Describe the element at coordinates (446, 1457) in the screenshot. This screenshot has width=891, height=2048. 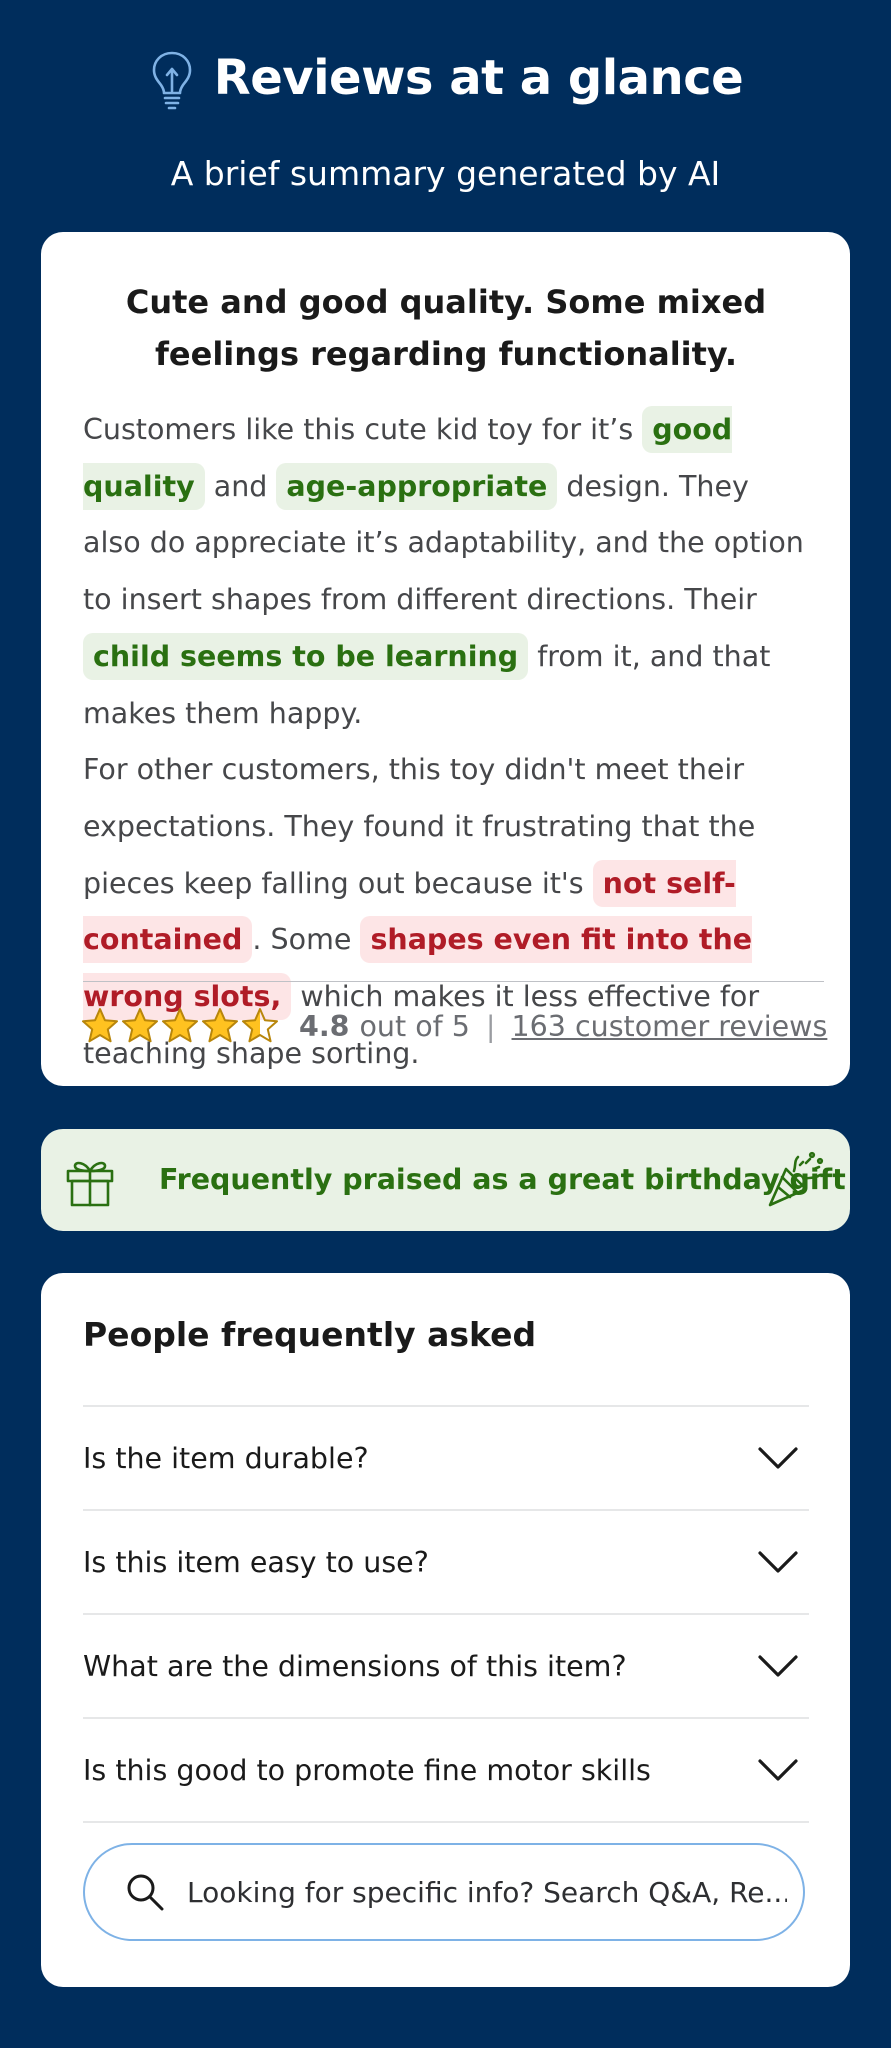
I see `faq-item: Is the item durable?` at that location.